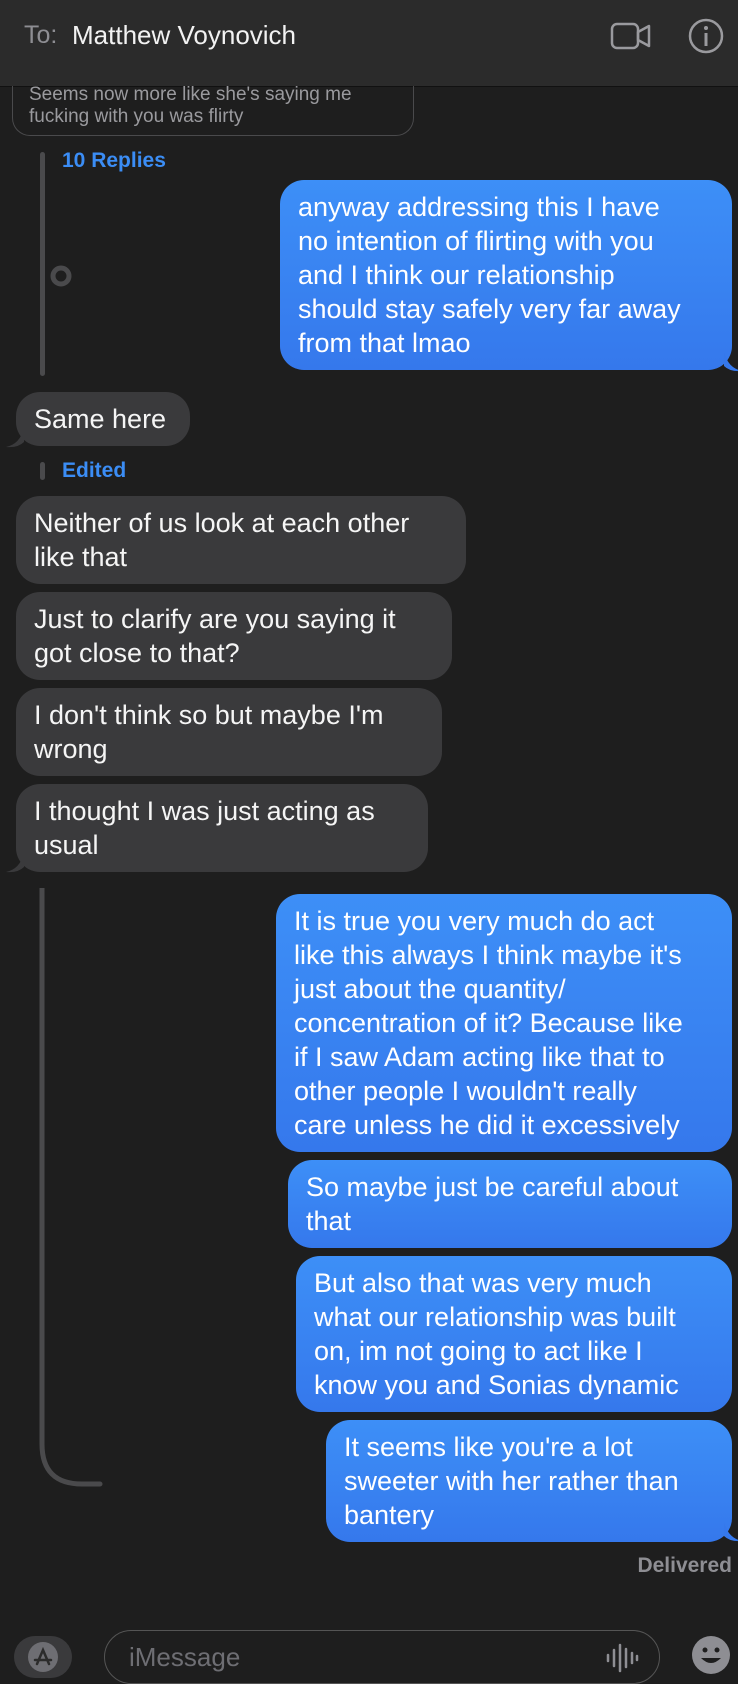 The width and height of the screenshot is (738, 1684). I want to click on message-bubble-incoming: Same here, so click(103, 419).